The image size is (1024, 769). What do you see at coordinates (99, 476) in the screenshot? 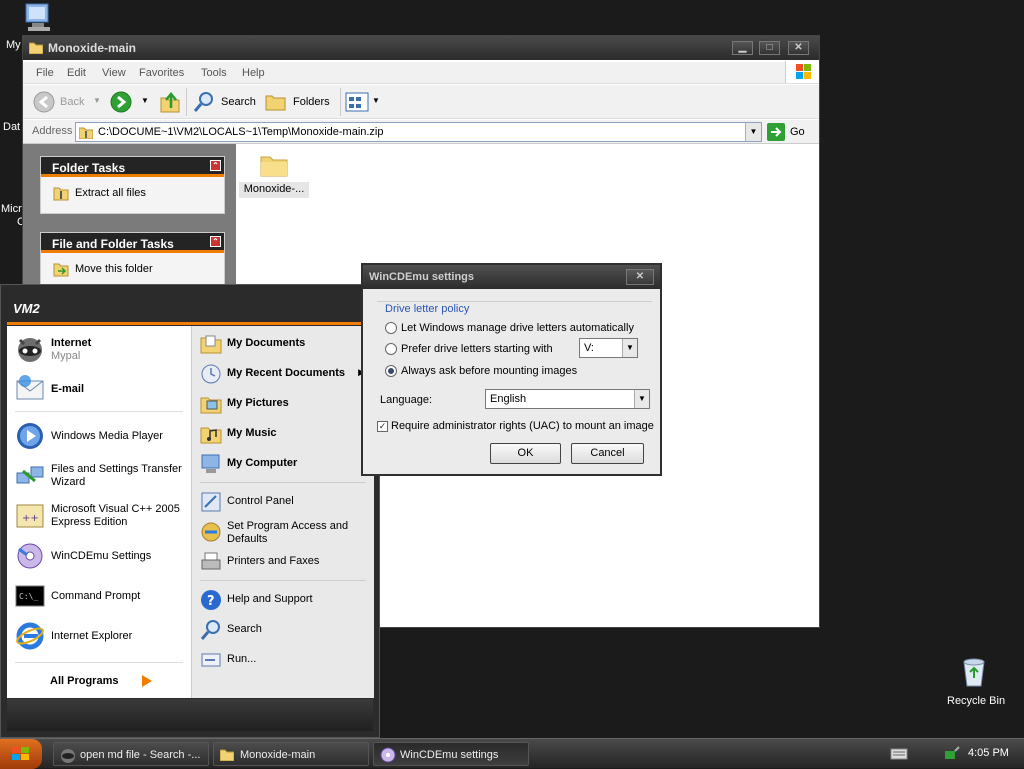
I see `recent-transfer-wizard: Files and Settings Transfer Wizard` at bounding box center [99, 476].